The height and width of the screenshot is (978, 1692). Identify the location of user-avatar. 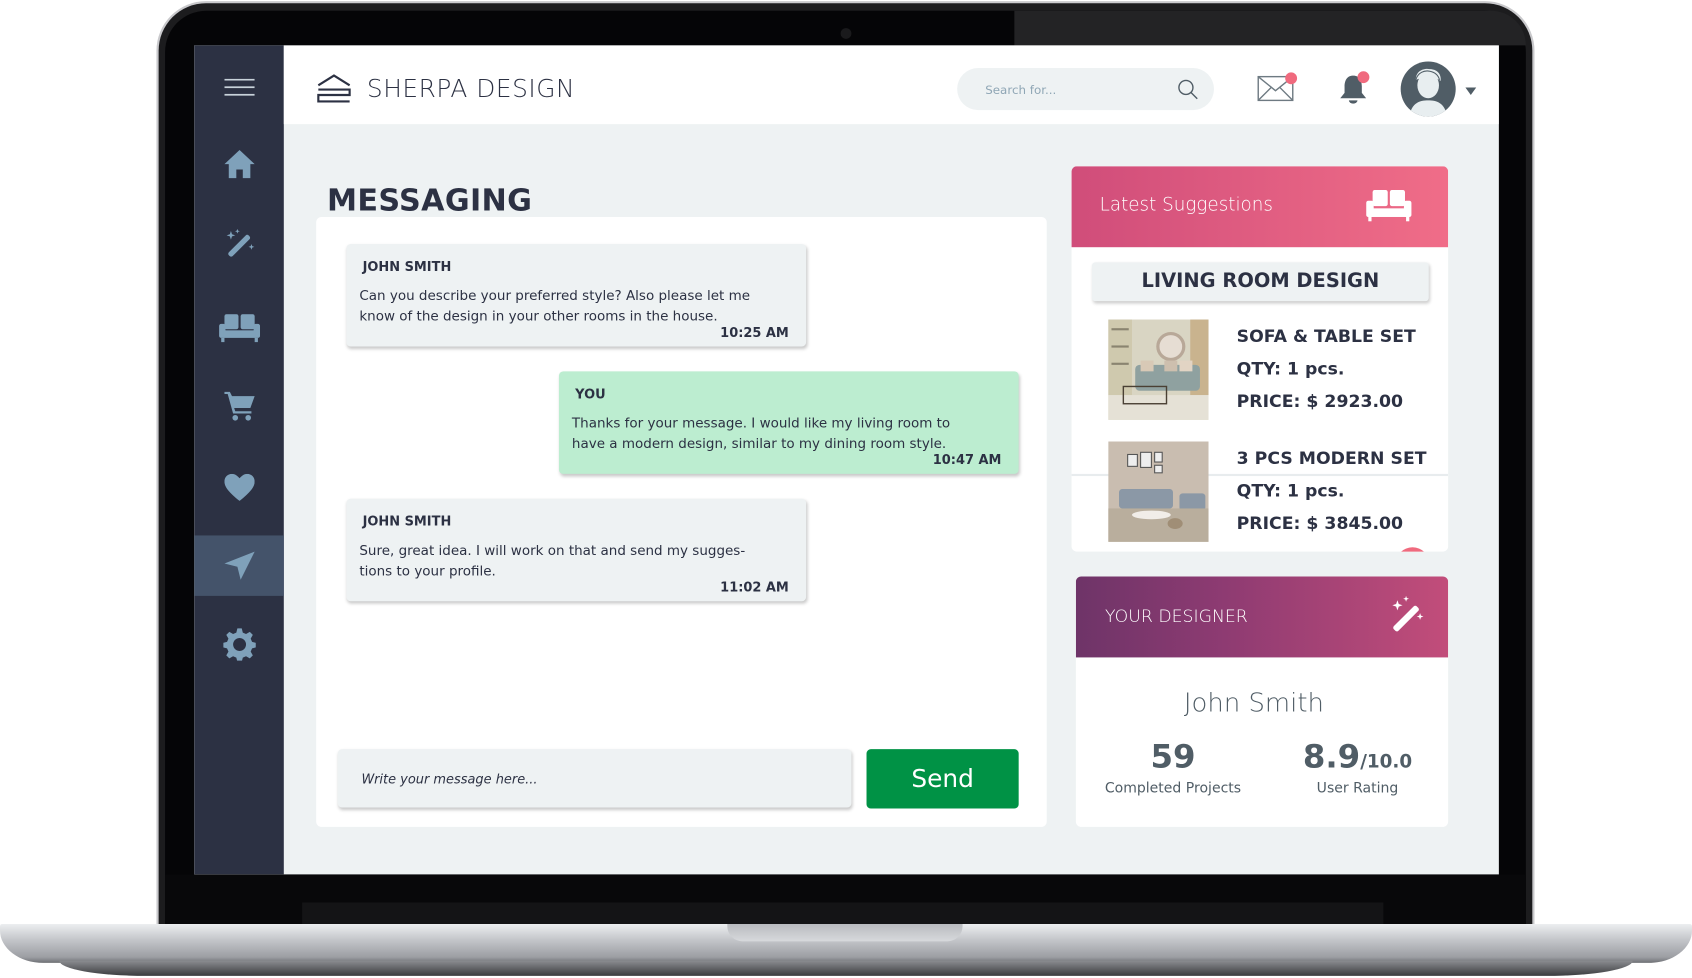
(1428, 89).